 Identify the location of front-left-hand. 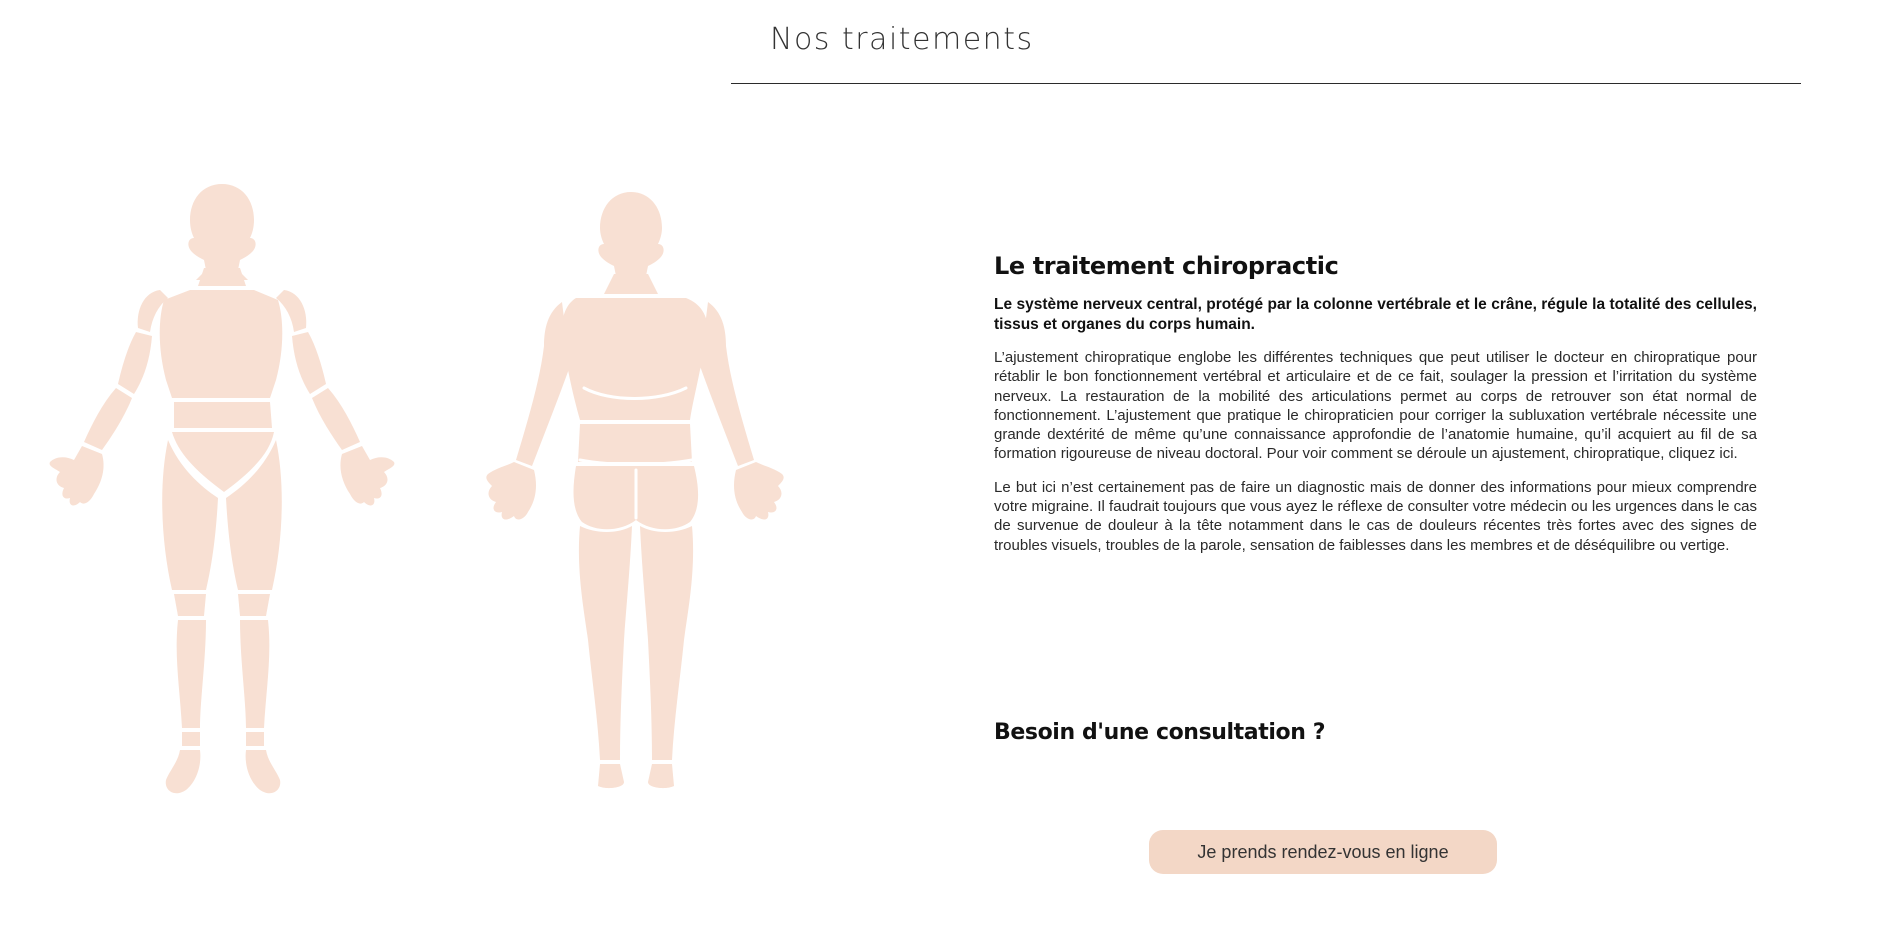
(76, 476).